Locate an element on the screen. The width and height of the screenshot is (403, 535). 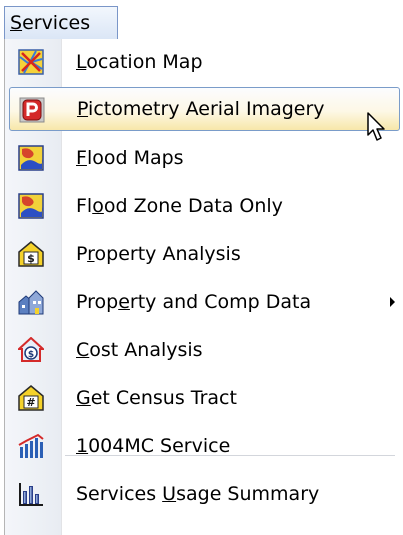
services-menu: Services is located at coordinates (61, 23).